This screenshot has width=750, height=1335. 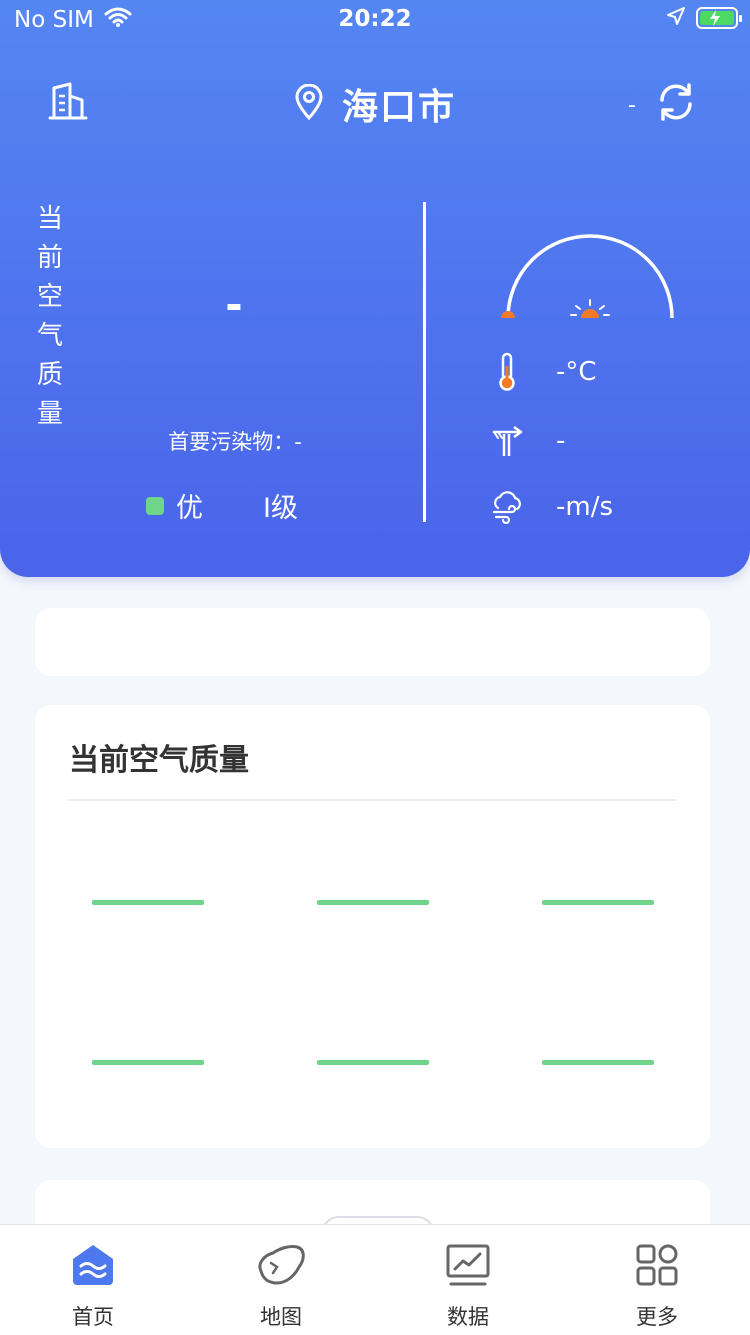 I want to click on location-bar: 海口市 -, so click(x=375, y=102).